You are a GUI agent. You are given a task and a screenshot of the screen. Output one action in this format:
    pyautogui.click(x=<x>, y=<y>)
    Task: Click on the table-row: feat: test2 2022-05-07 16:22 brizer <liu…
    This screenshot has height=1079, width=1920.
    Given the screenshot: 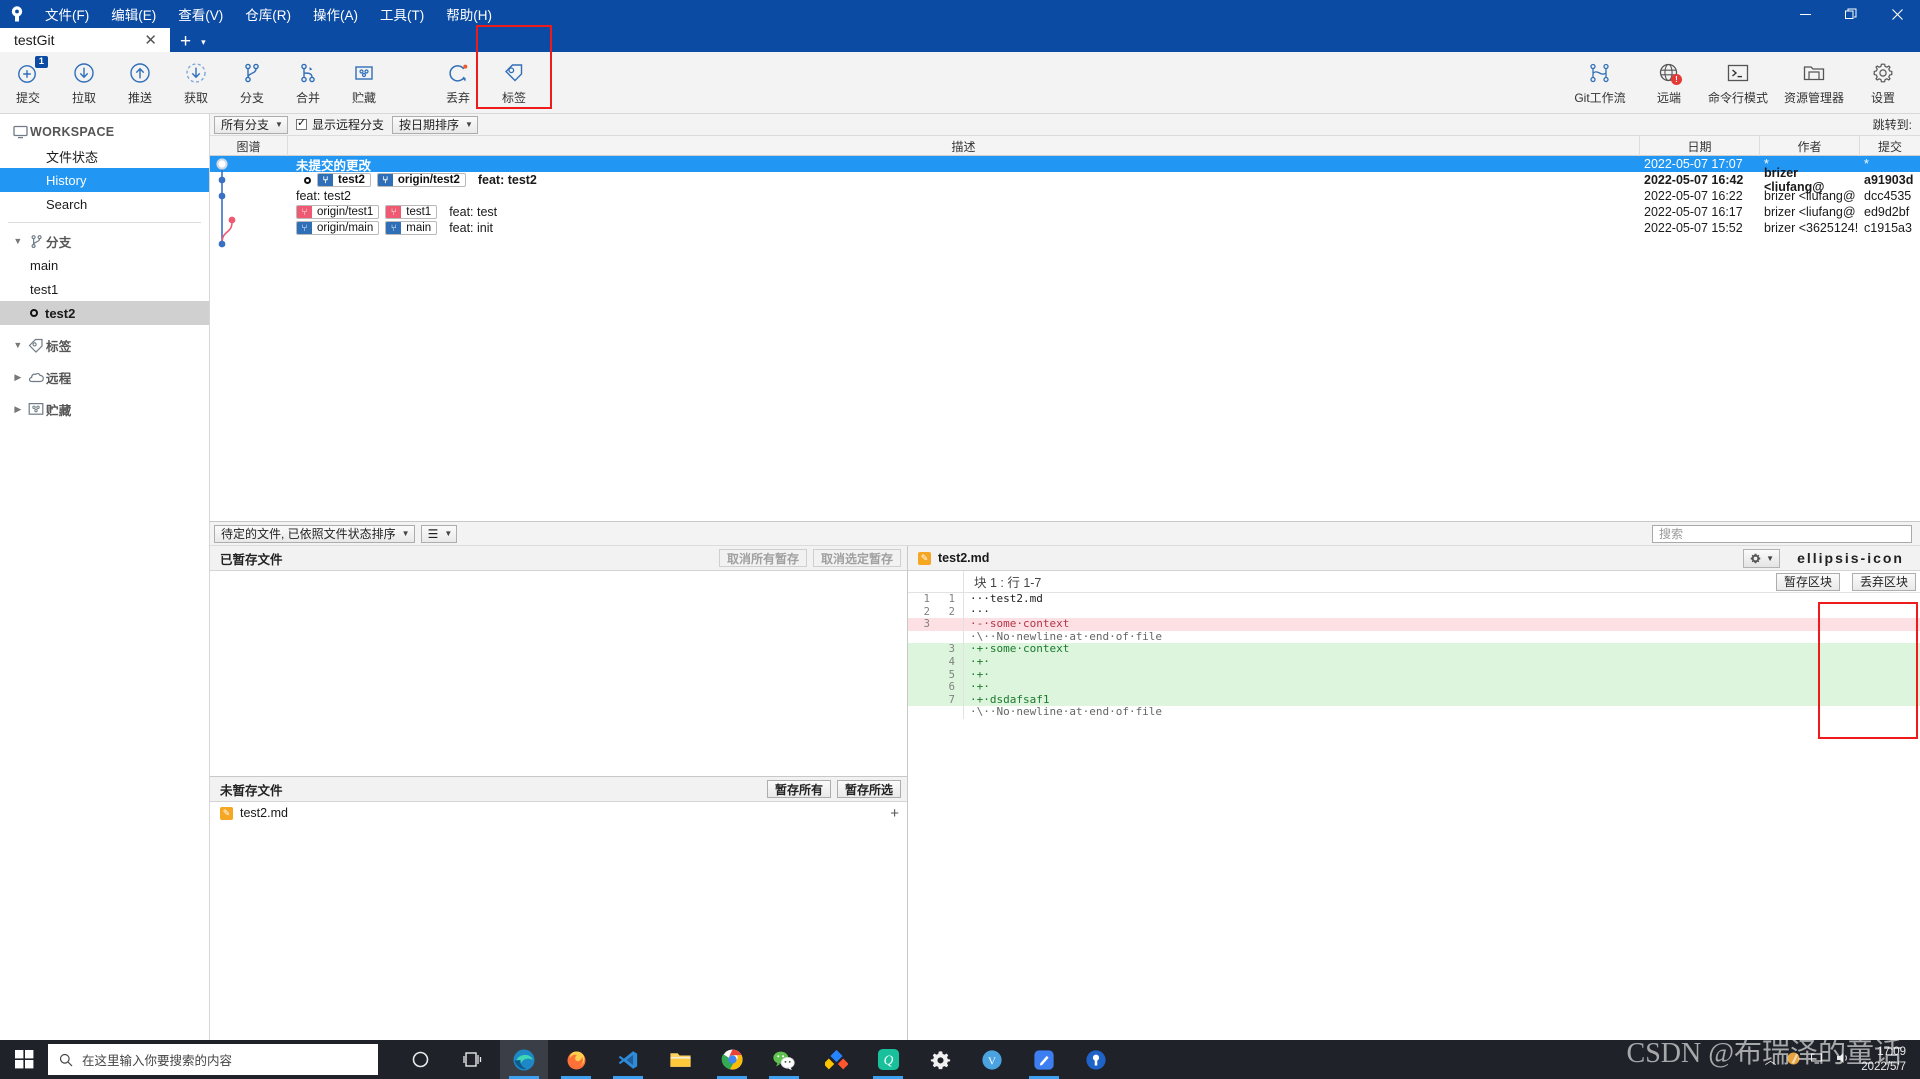 What is the action you would take?
    pyautogui.click(x=1065, y=196)
    